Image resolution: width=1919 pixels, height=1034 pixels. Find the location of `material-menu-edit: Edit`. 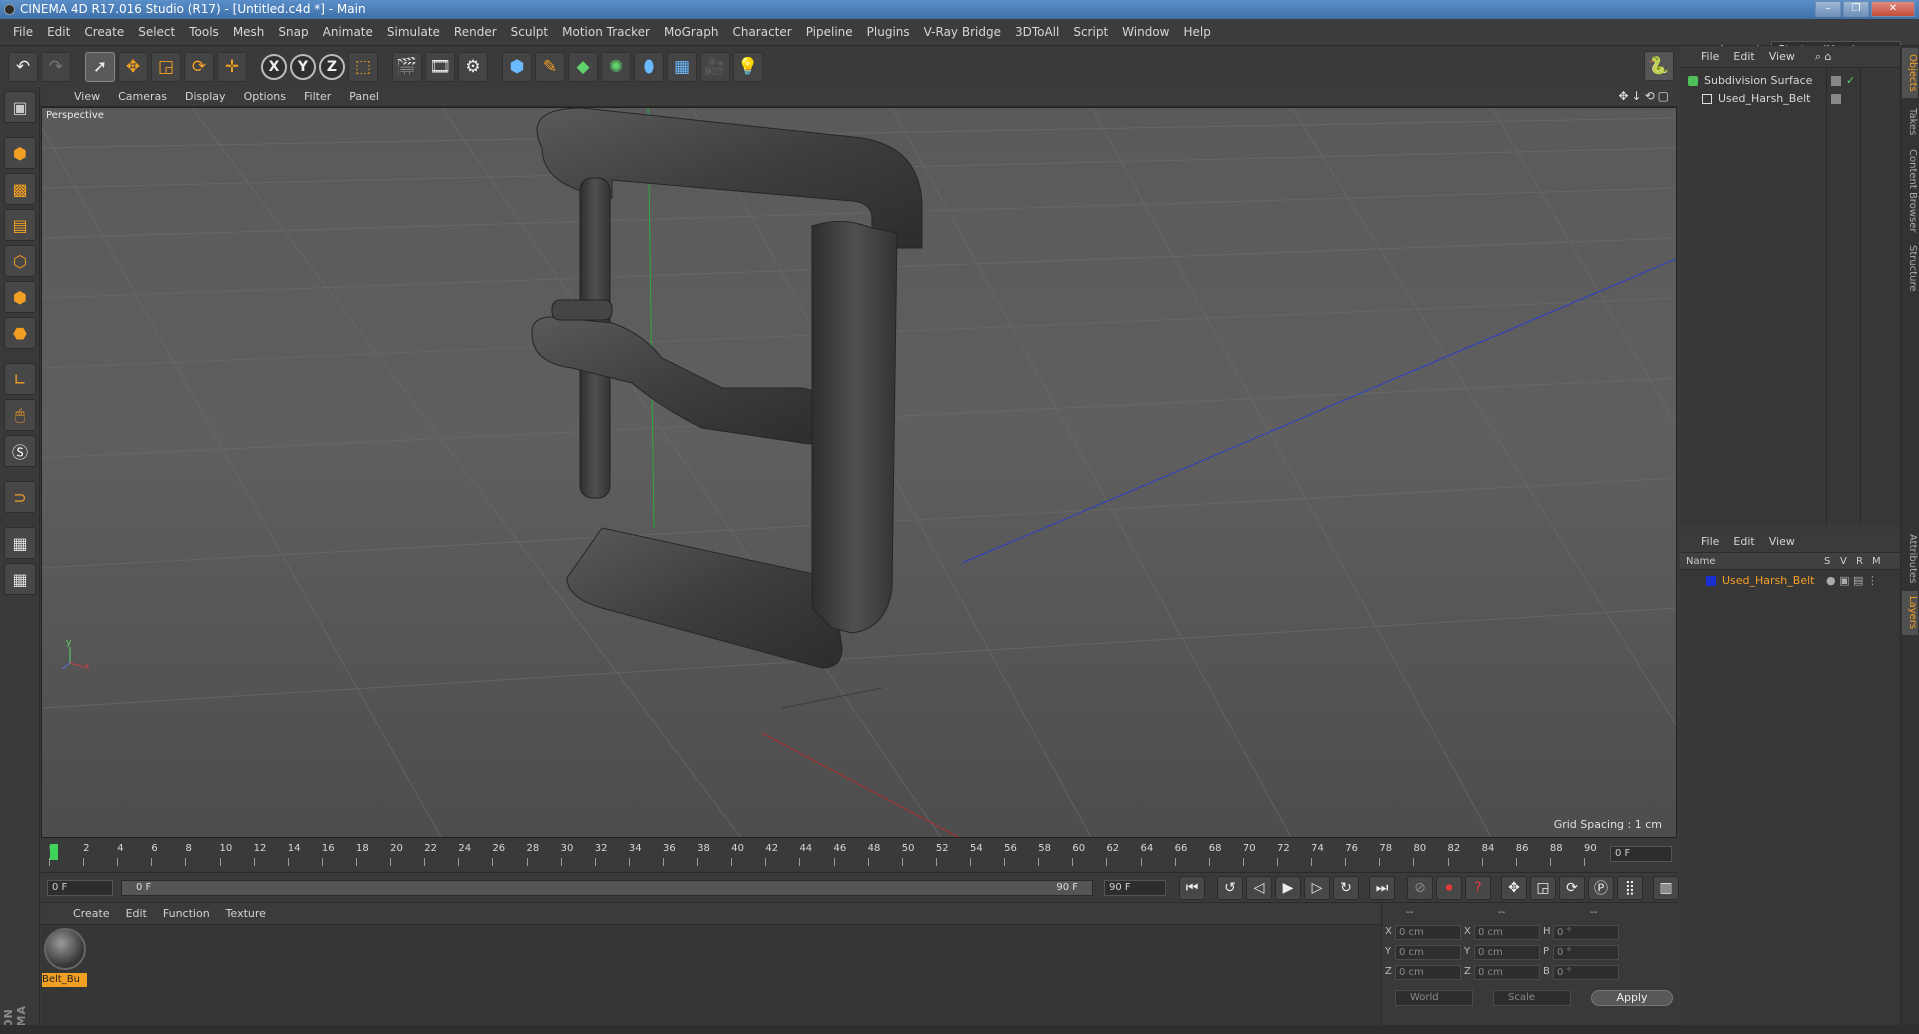

material-menu-edit: Edit is located at coordinates (136, 913).